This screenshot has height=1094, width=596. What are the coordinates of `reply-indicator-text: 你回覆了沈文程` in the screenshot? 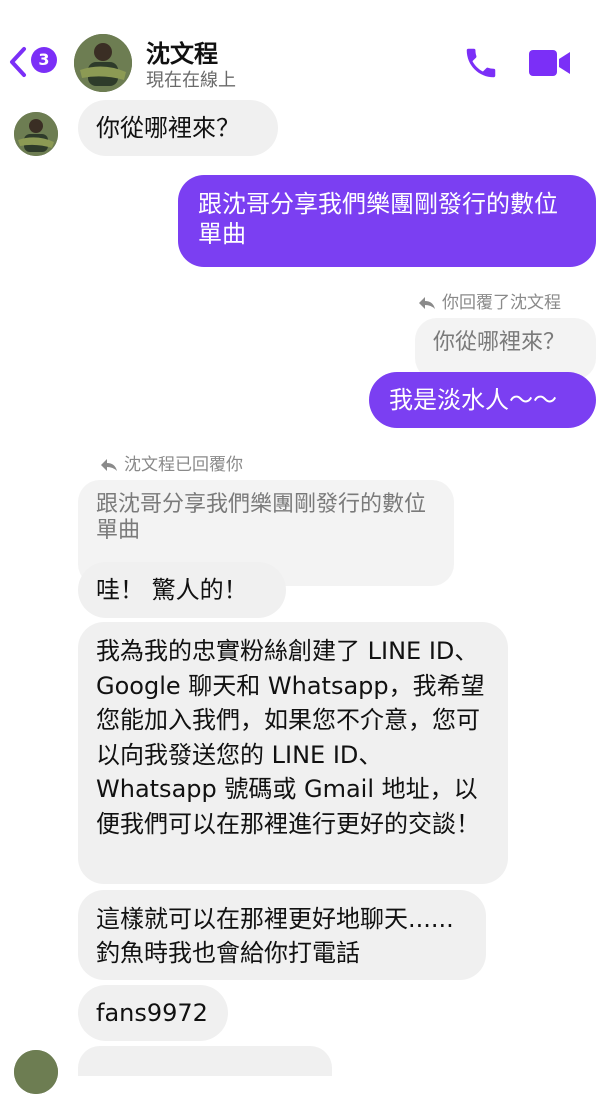 It's located at (501, 303).